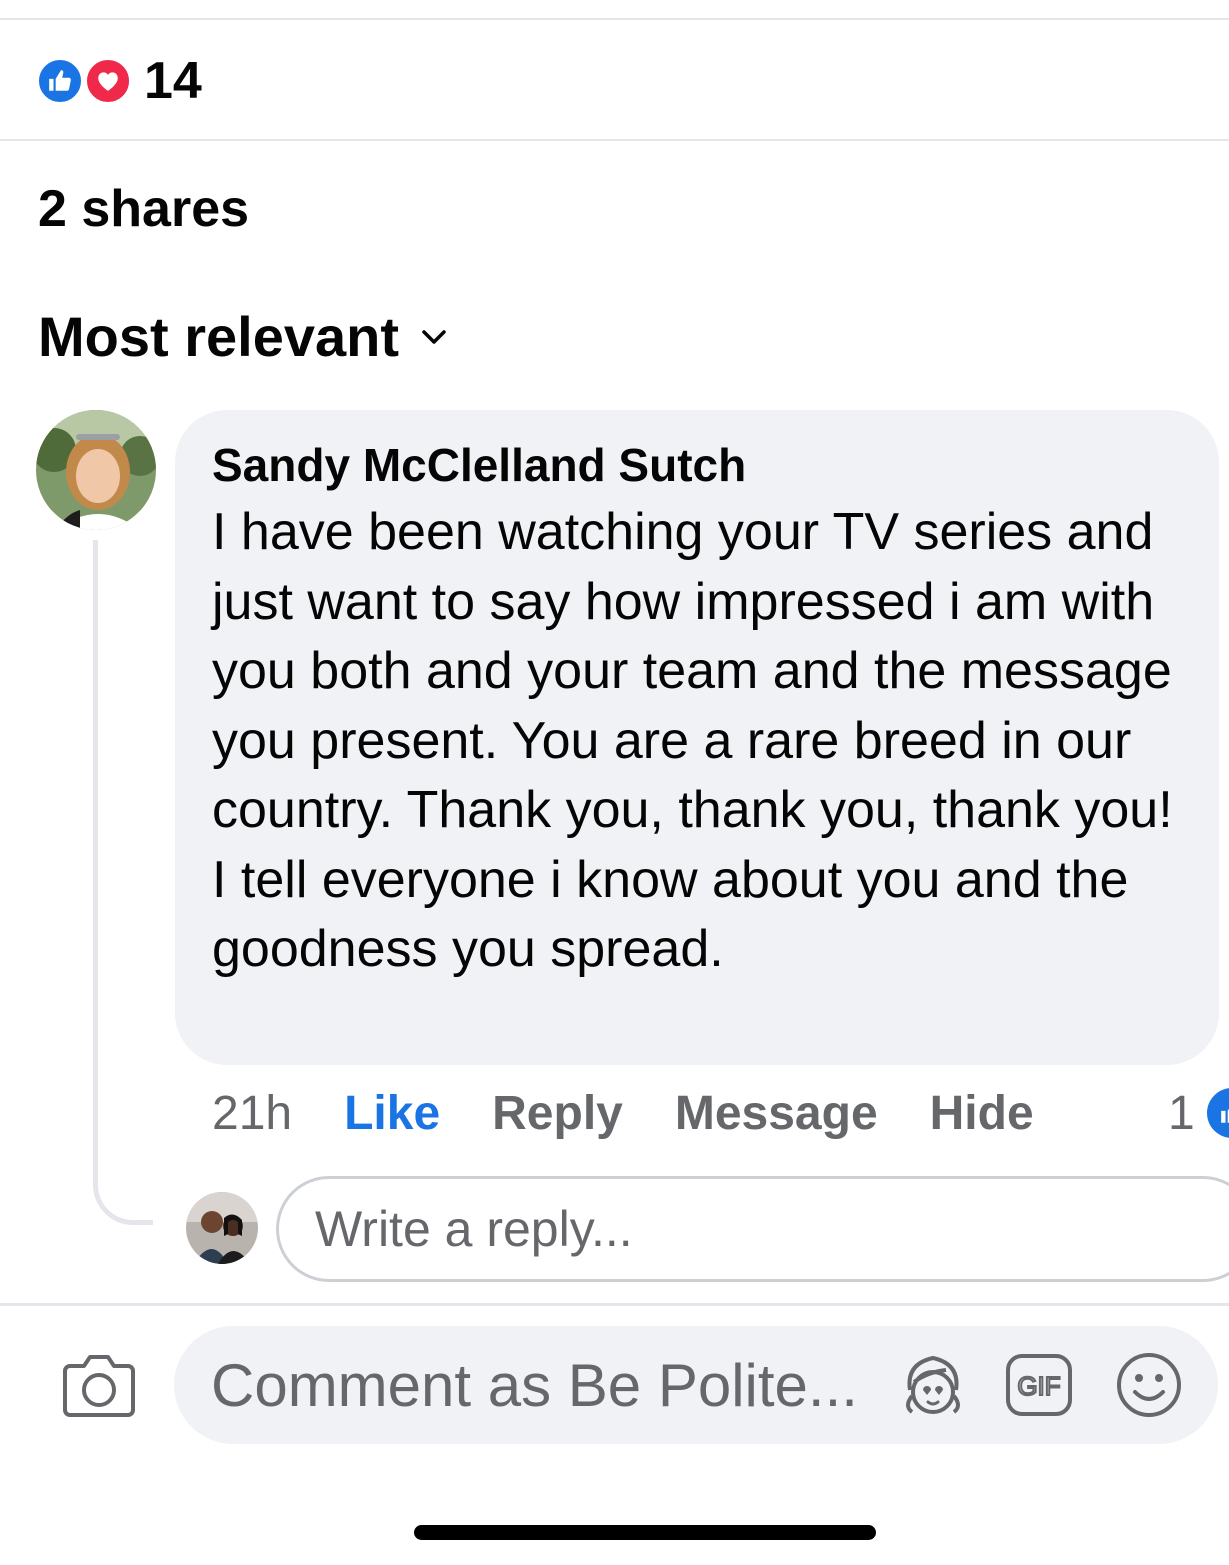  What do you see at coordinates (222, 1228) in the screenshot?
I see `current-user-avatar` at bounding box center [222, 1228].